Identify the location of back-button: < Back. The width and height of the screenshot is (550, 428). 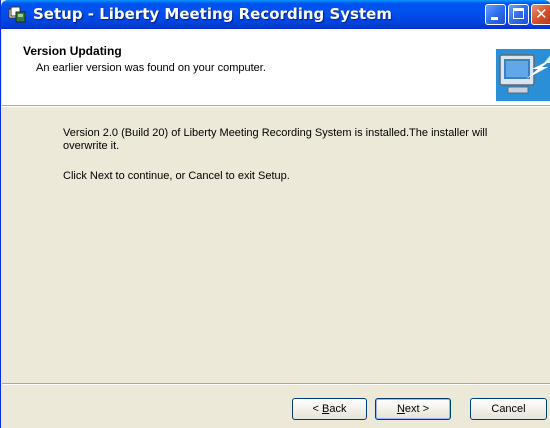
(329, 409).